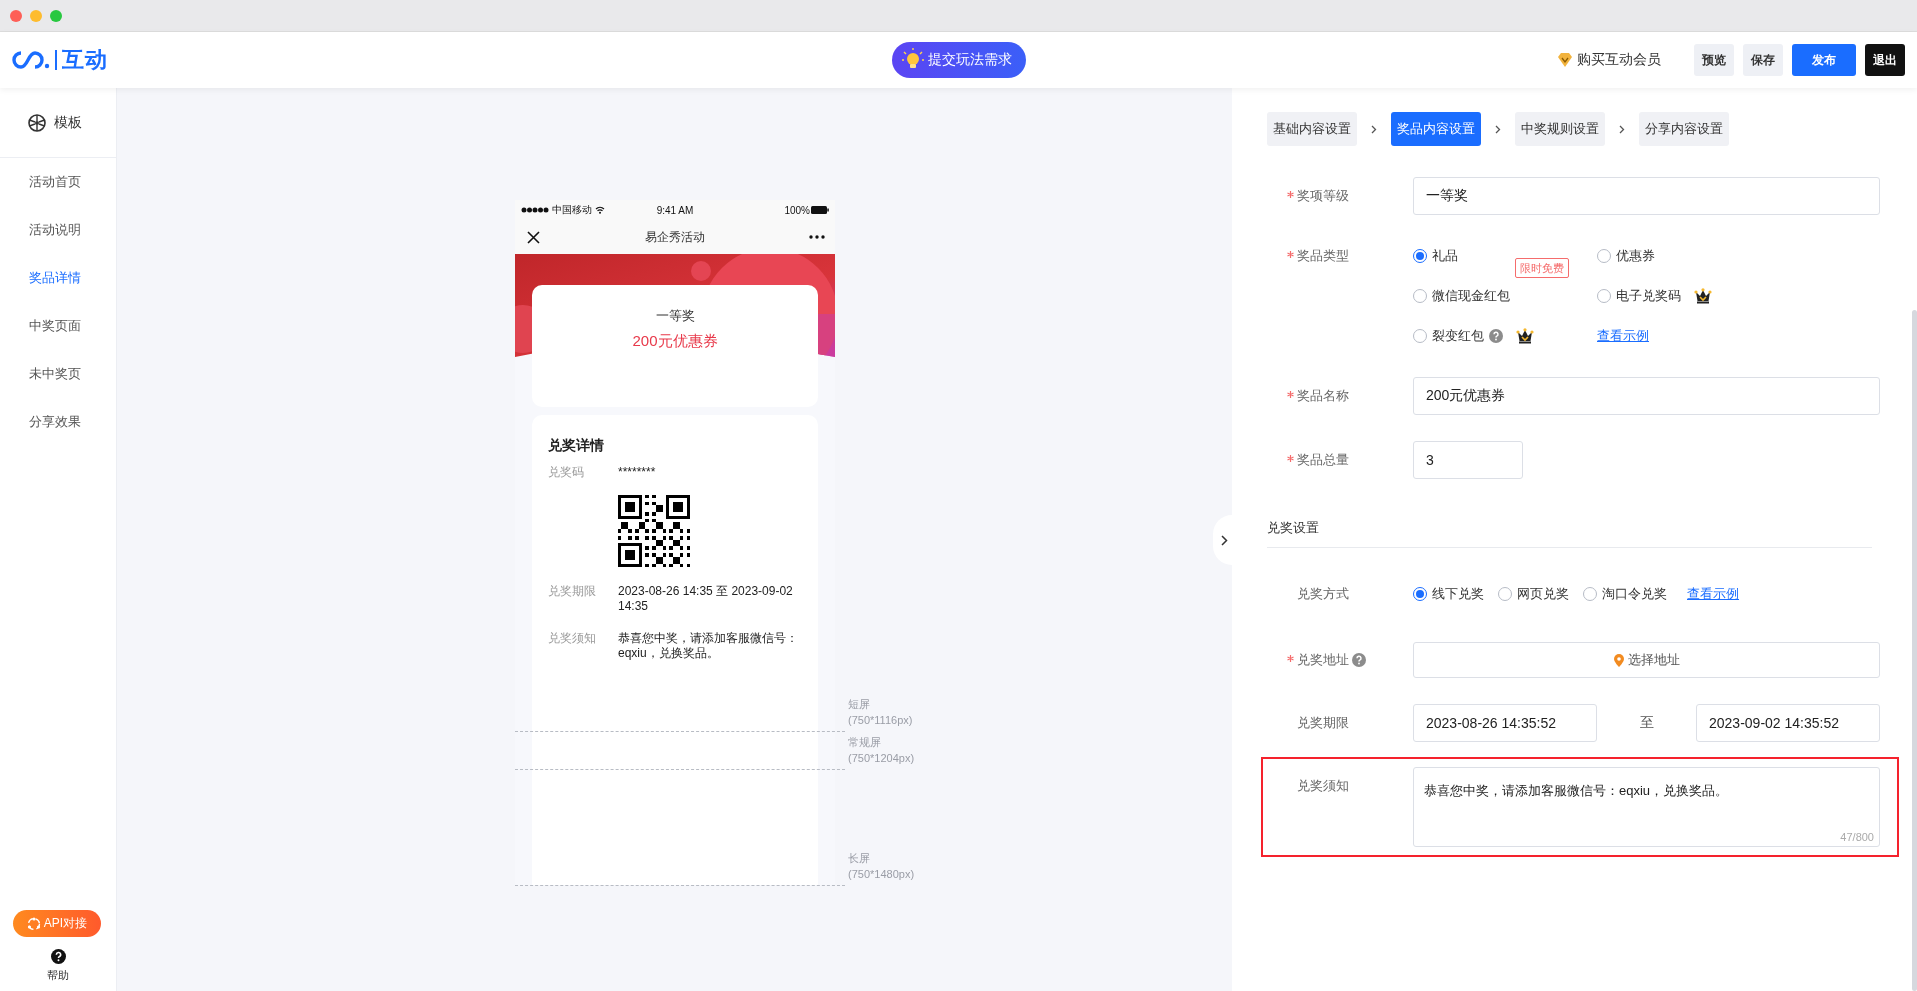 The width and height of the screenshot is (1917, 991). Describe the element at coordinates (1914, 650) in the screenshot. I see `scrollbar` at that location.